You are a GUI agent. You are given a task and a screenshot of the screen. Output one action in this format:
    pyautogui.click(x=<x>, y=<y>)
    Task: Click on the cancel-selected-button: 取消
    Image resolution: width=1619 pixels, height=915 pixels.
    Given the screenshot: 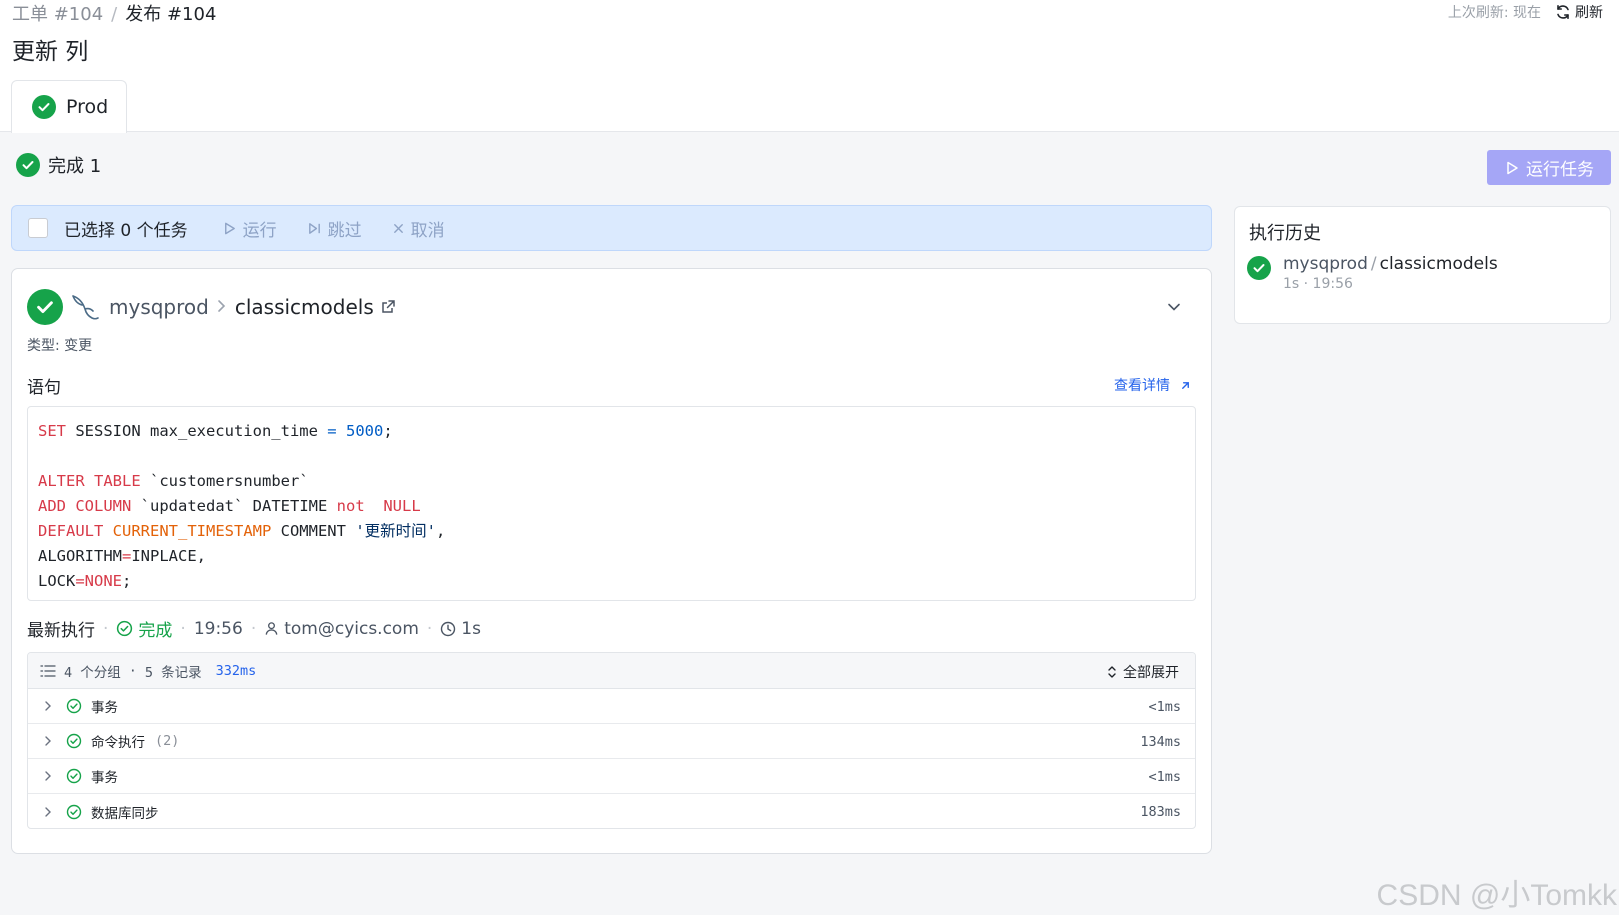 What is the action you would take?
    pyautogui.click(x=418, y=228)
    